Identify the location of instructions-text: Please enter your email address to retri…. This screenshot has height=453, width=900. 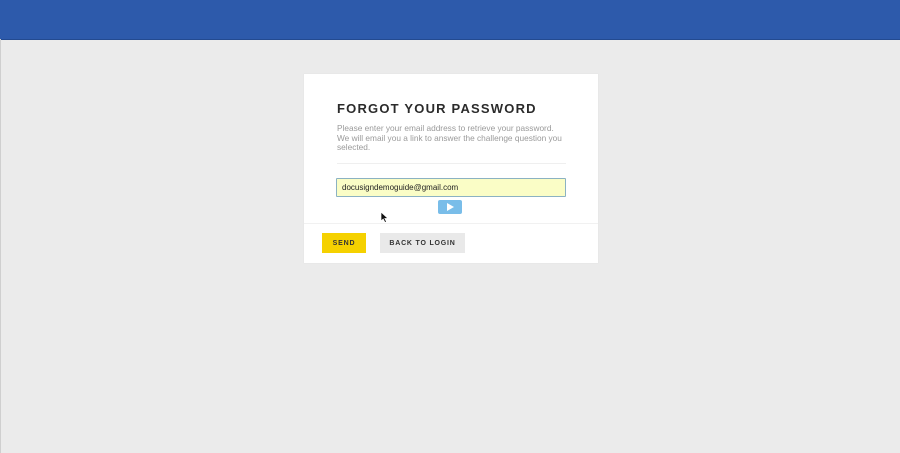
(449, 138).